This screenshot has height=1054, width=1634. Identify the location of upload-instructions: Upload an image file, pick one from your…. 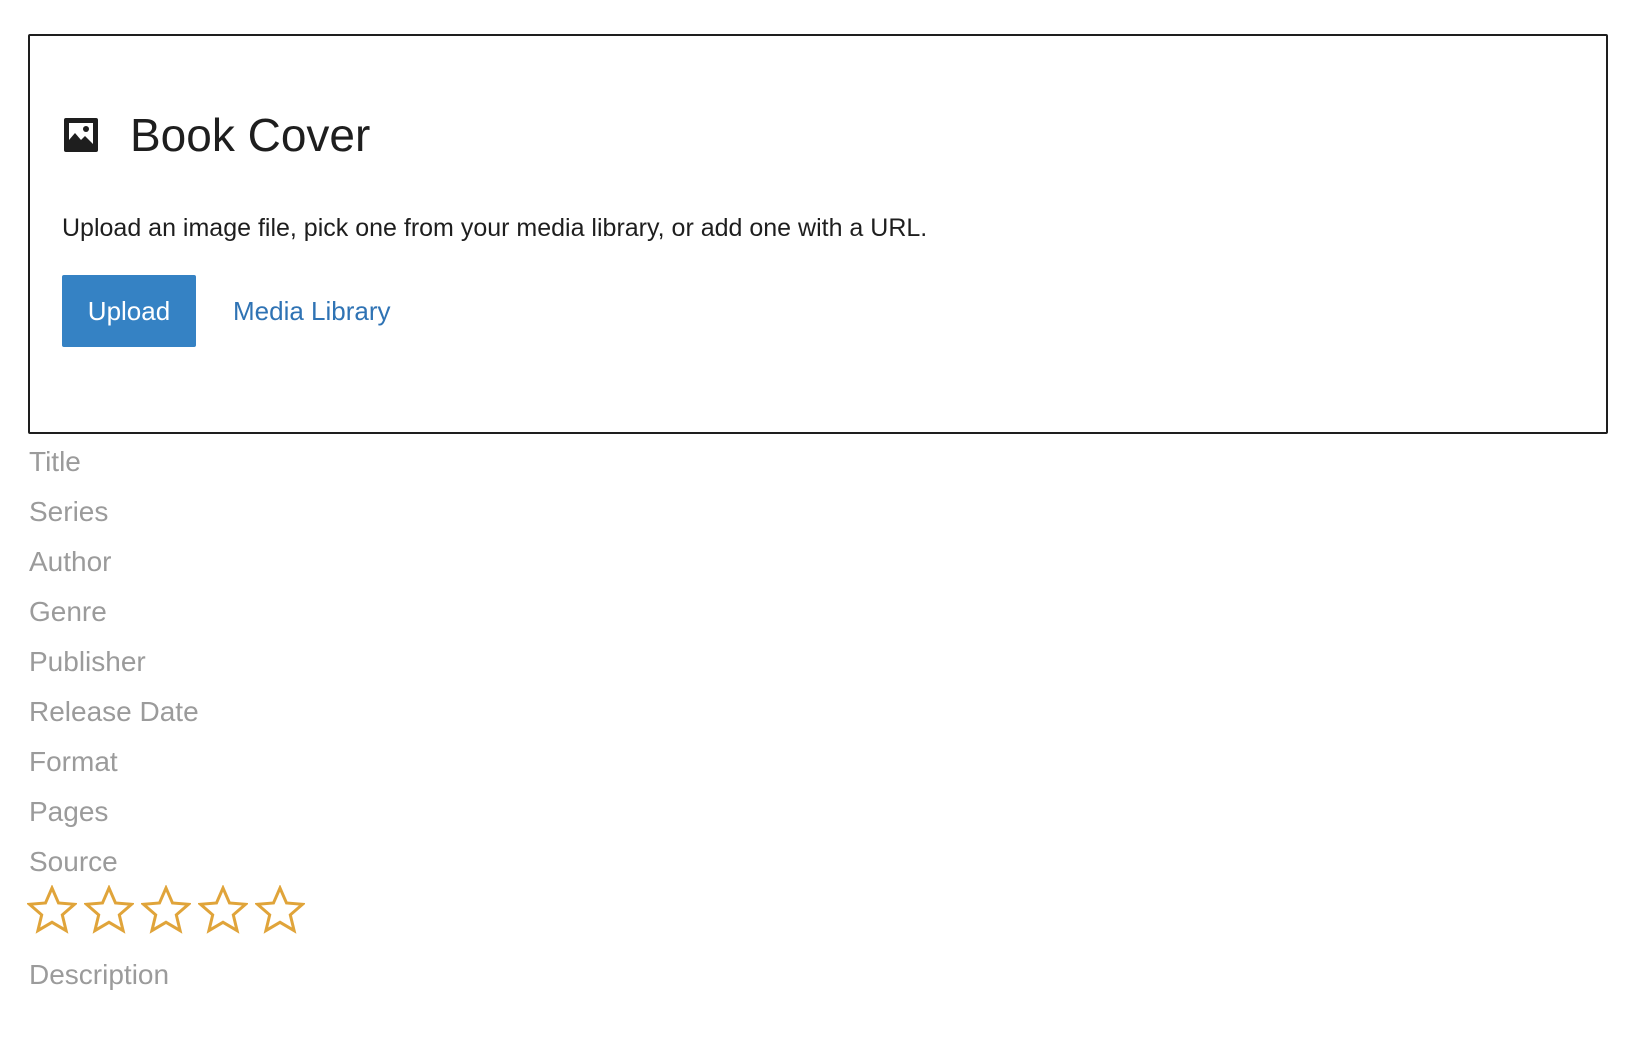
(495, 228).